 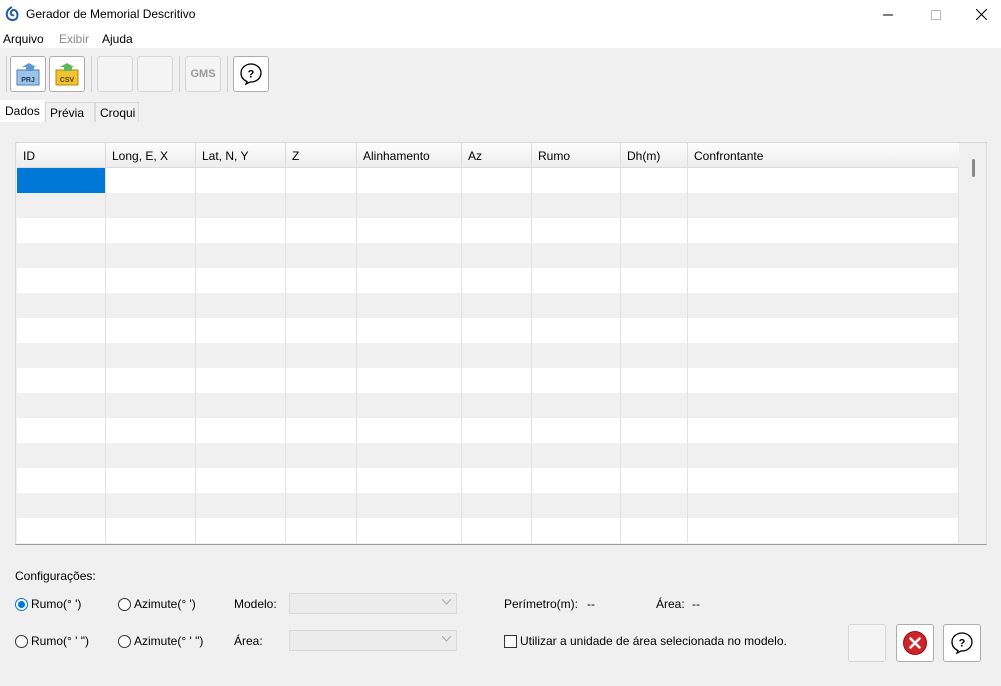 I want to click on tab-dados: Dados, so click(x=22, y=111).